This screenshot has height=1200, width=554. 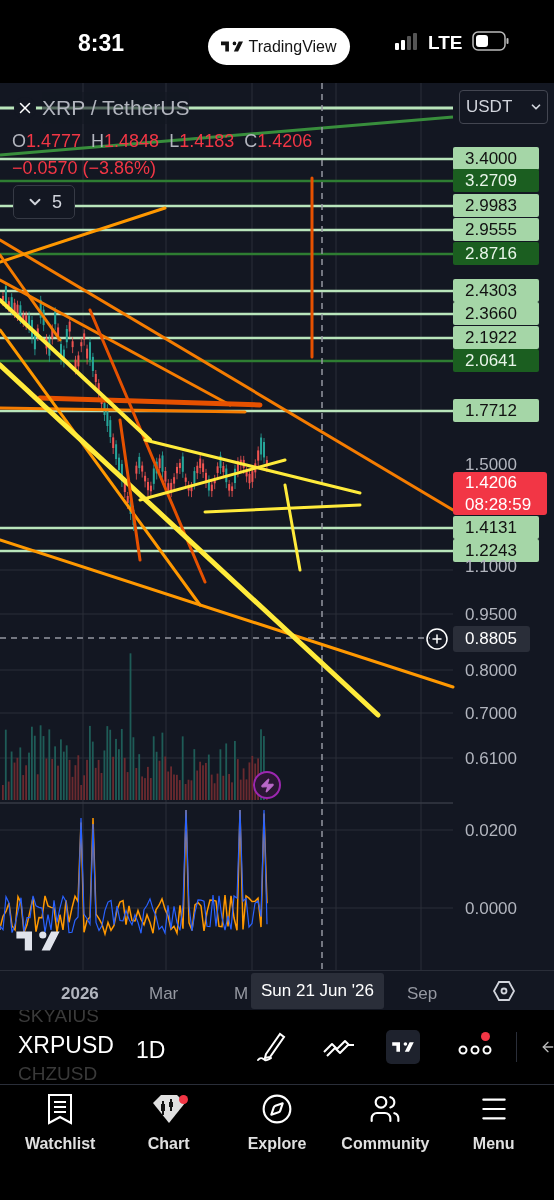 I want to click on time-axis-label: 2026, so click(x=80, y=994).